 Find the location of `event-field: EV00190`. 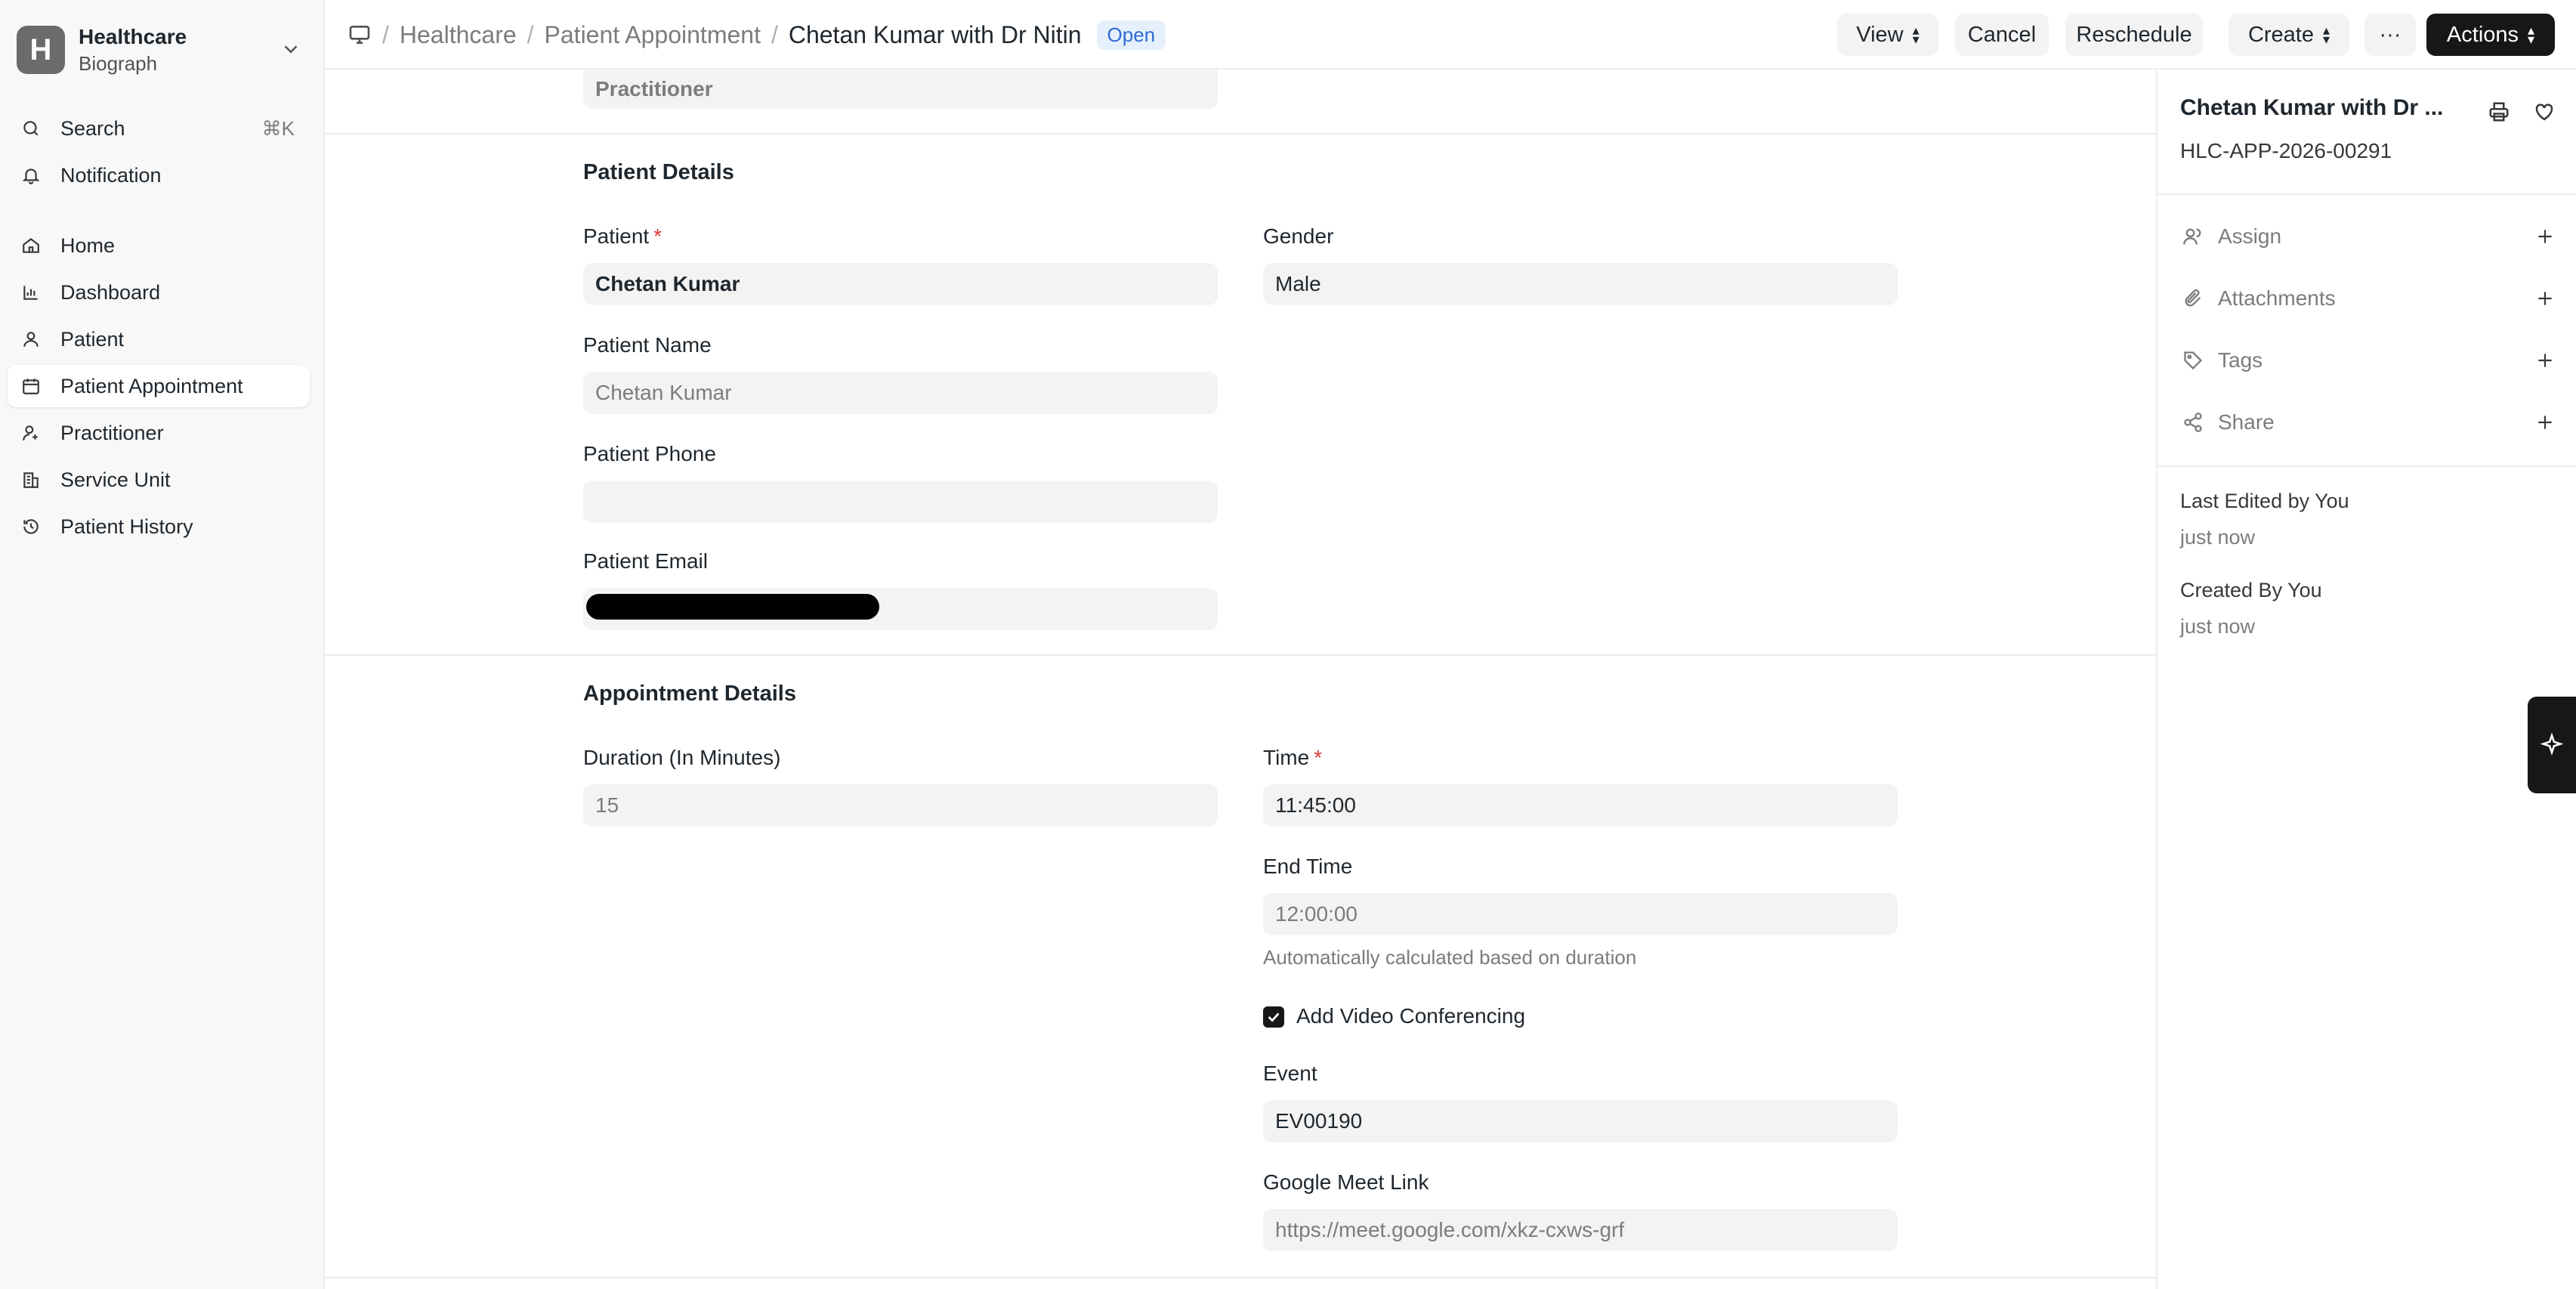

event-field: EV00190 is located at coordinates (1580, 1121).